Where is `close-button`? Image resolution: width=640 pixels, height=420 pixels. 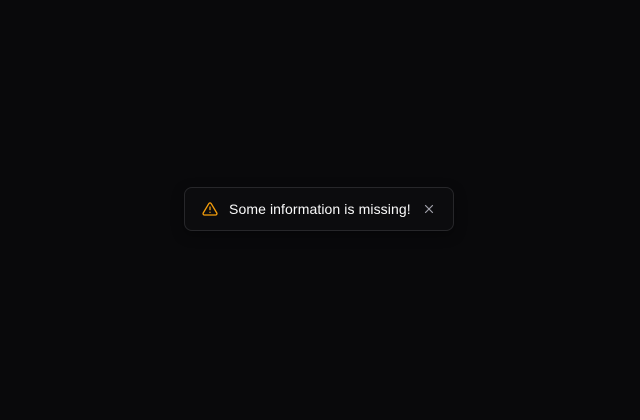
close-button is located at coordinates (429, 209).